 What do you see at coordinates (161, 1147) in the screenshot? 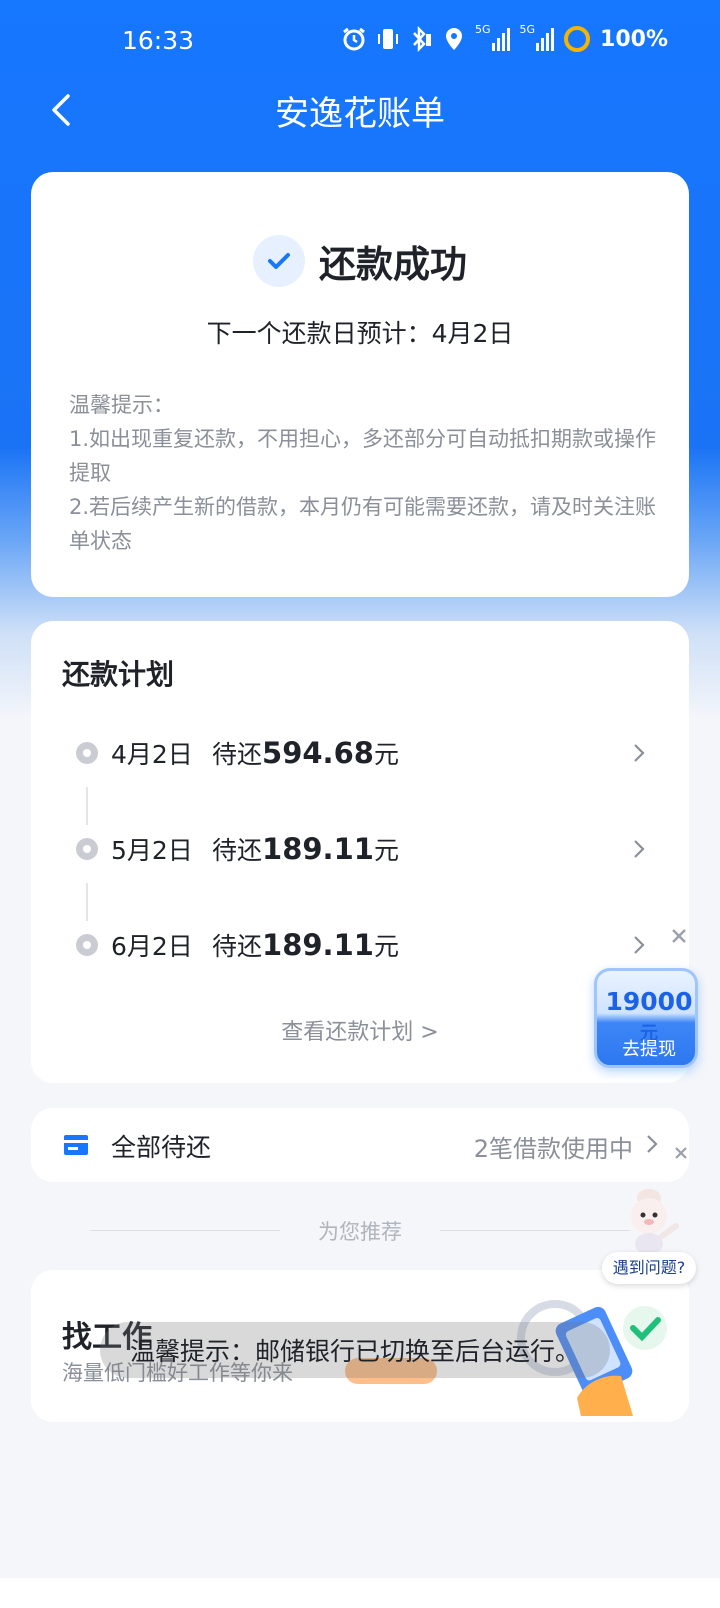
I see `all-pending-label: 全部待还` at bounding box center [161, 1147].